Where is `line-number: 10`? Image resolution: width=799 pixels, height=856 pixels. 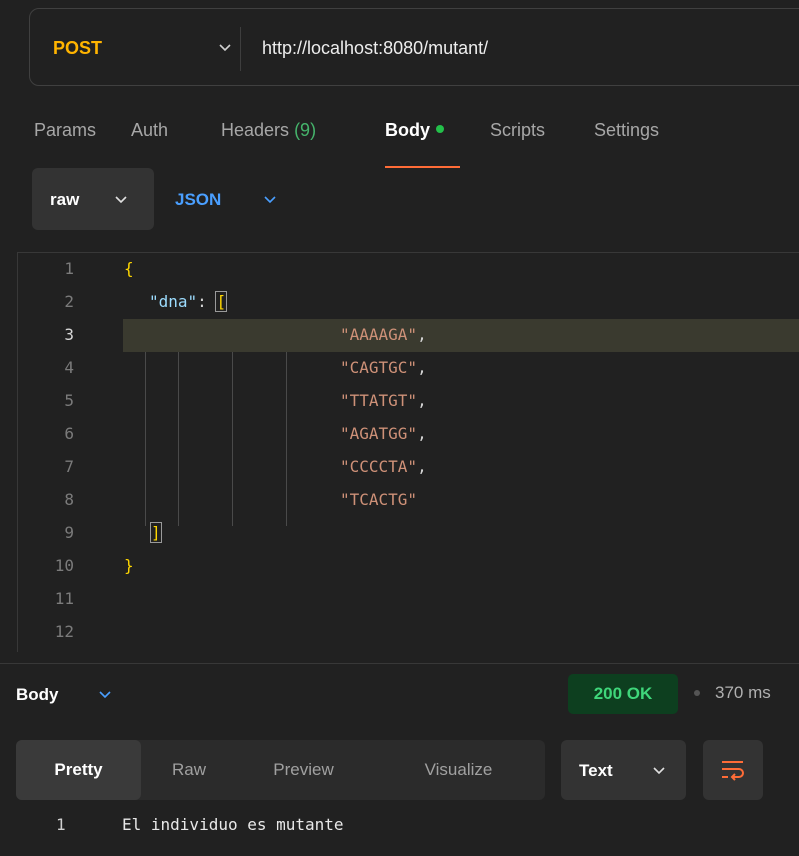
line-number: 10 is located at coordinates (64, 565).